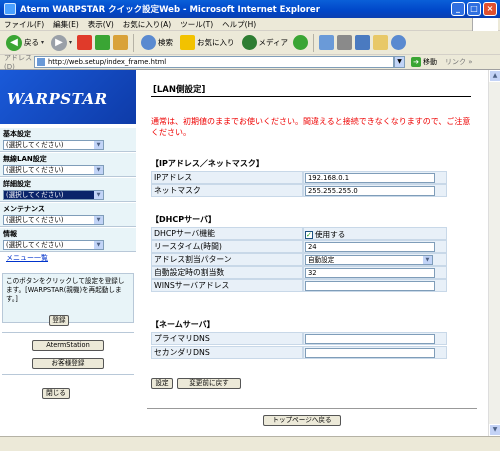  I want to click on address-pattern-cell: 自動設定 ▼, so click(374, 259).